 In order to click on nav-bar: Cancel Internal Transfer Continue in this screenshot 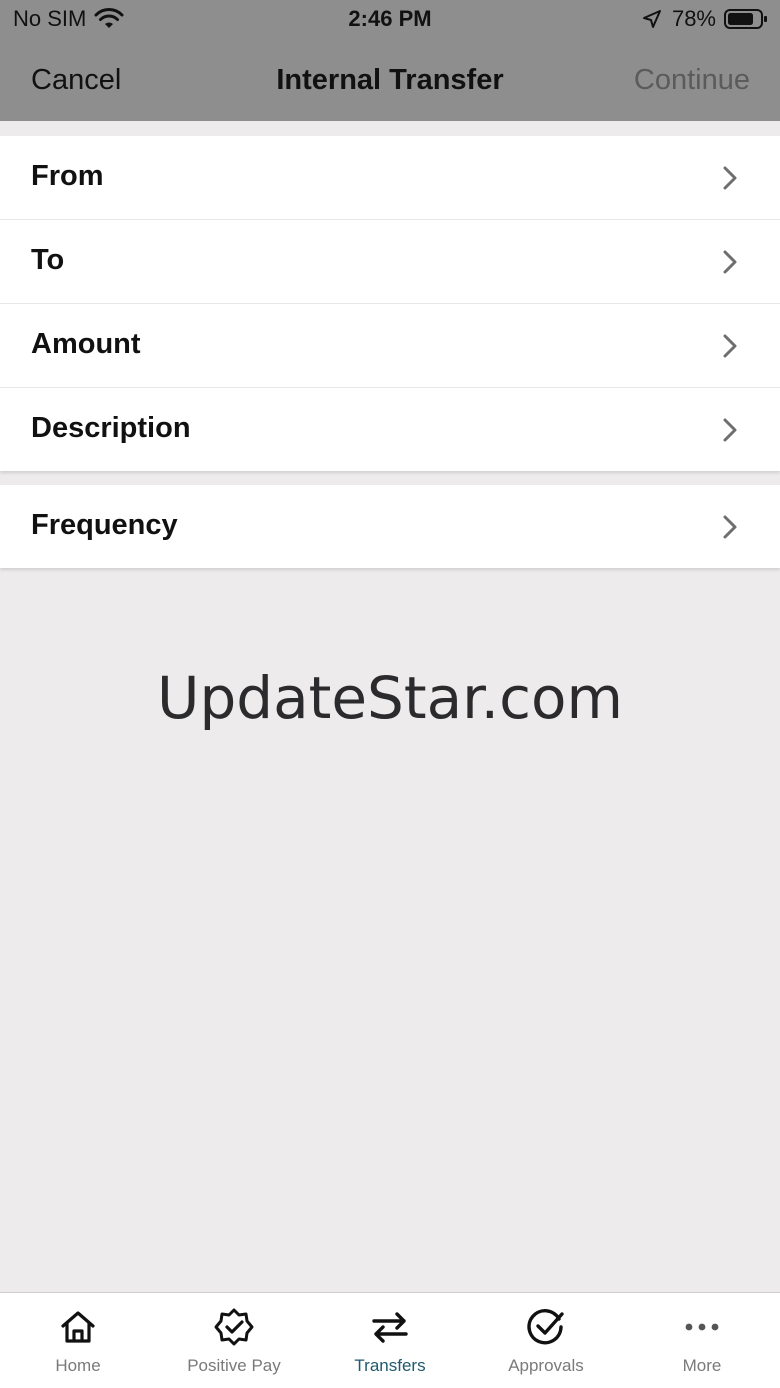, I will do `click(390, 80)`.